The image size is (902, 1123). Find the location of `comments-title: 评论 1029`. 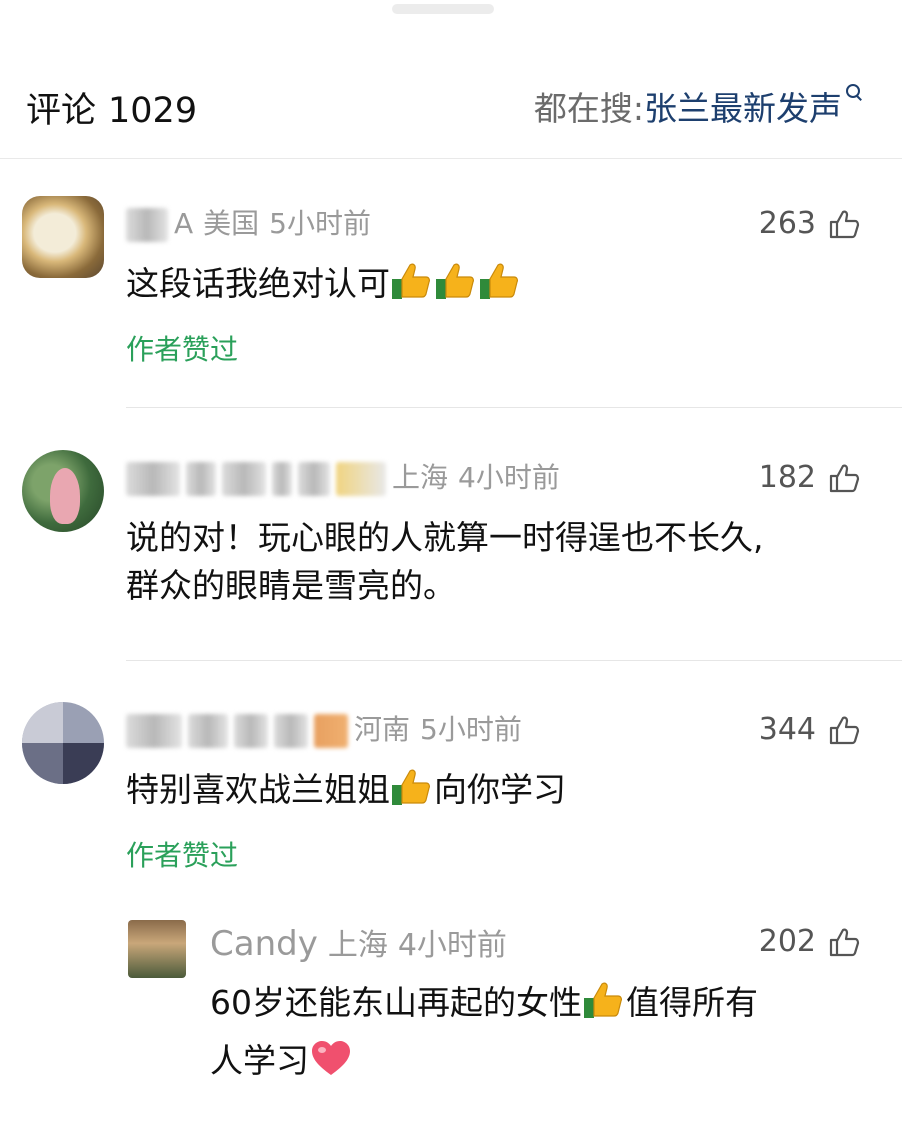

comments-title: 评论 1029 is located at coordinates (111, 107).